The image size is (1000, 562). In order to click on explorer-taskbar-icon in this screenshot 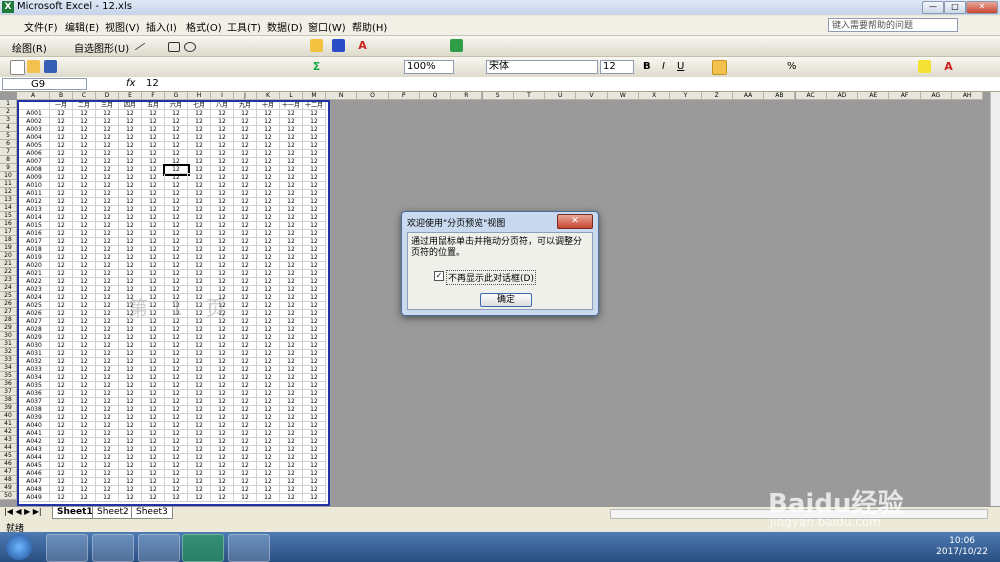, I will do `click(67, 548)`.